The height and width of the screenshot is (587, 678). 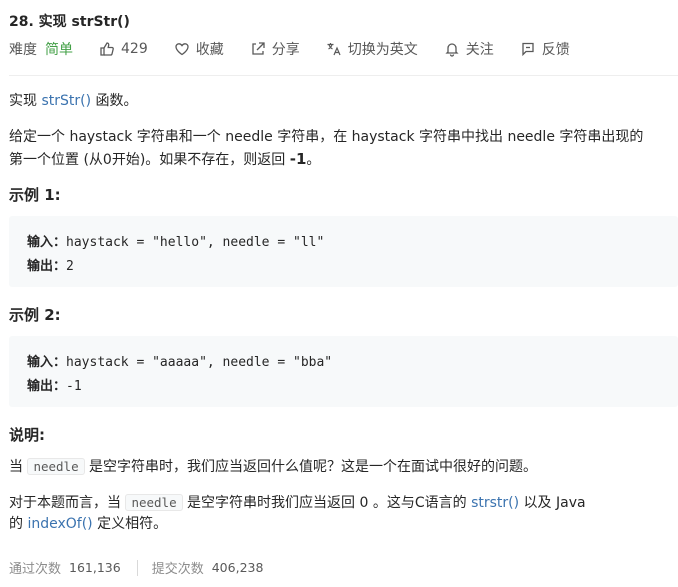 What do you see at coordinates (555, 50) in the screenshot?
I see `feedback-label: 反馈` at bounding box center [555, 50].